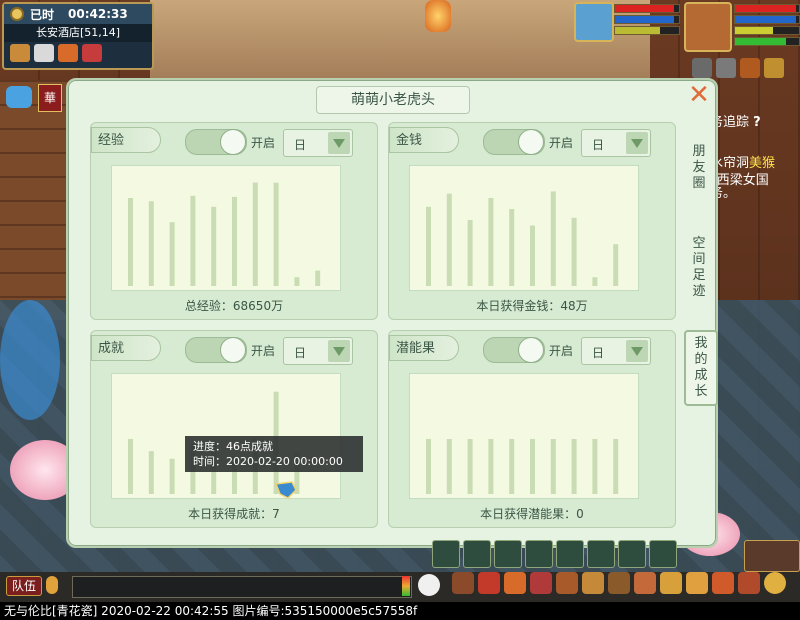 This screenshot has width=800, height=620. Describe the element at coordinates (767, 8) in the screenshot. I see `player-hp-bar` at that location.